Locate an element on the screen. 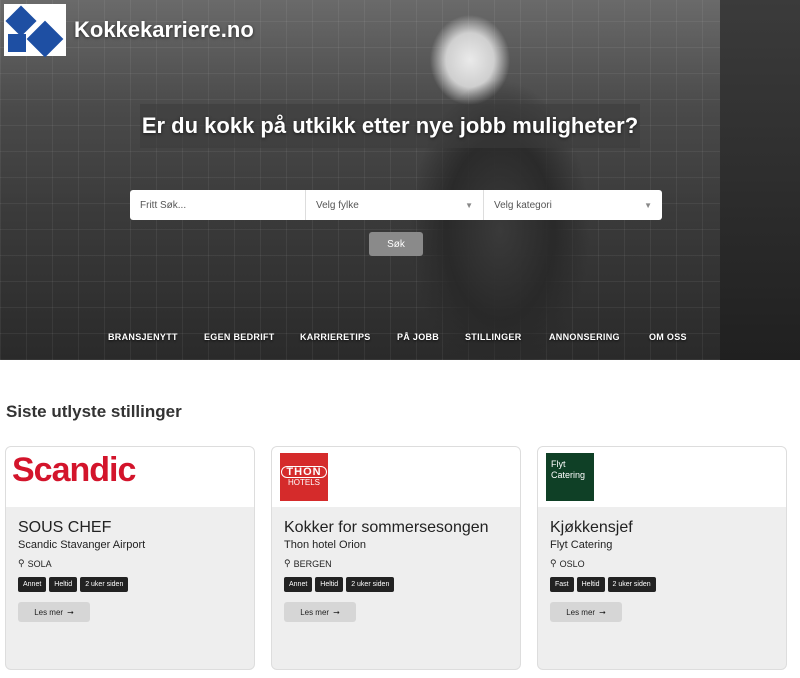  company-name: Flyt Catering is located at coordinates (581, 545).